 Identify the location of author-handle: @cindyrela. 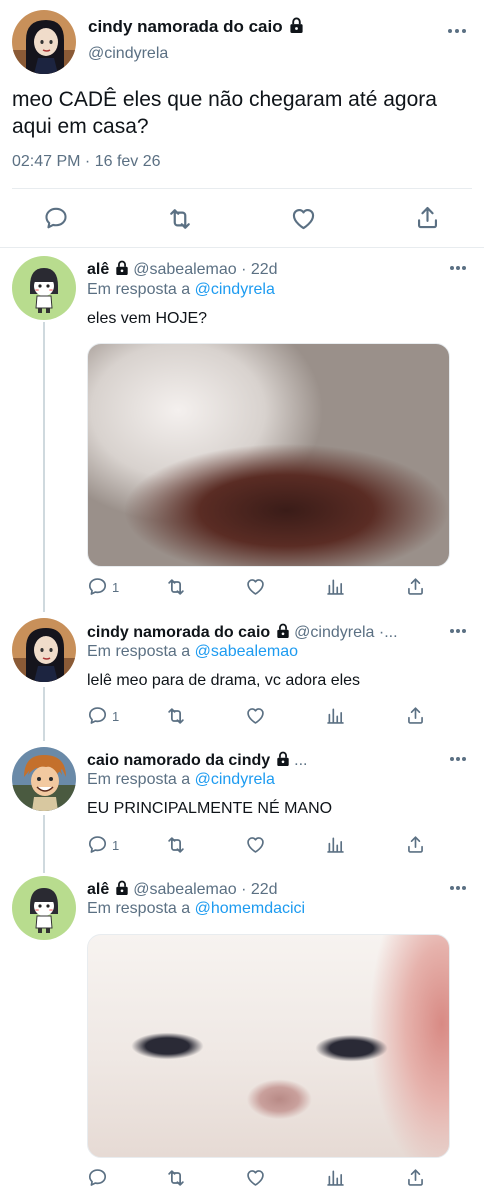
(128, 54).